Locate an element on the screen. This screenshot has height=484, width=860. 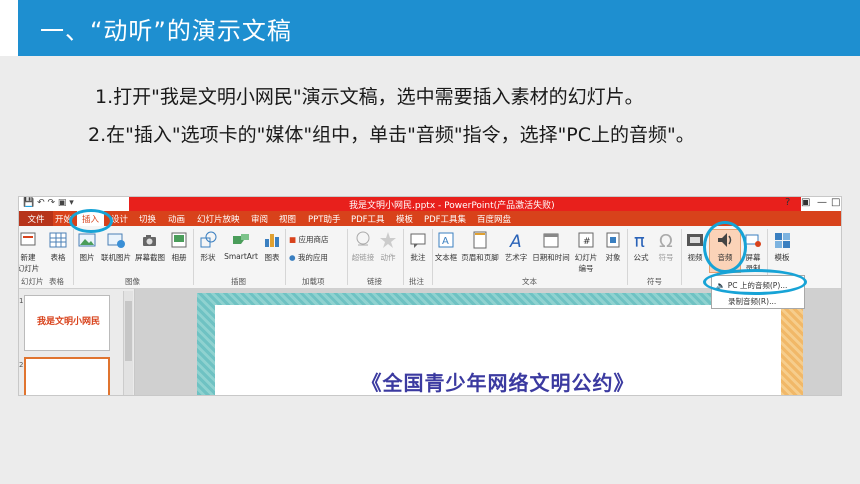
ribbon-display-button: ▣ is located at coordinates (805, 202).